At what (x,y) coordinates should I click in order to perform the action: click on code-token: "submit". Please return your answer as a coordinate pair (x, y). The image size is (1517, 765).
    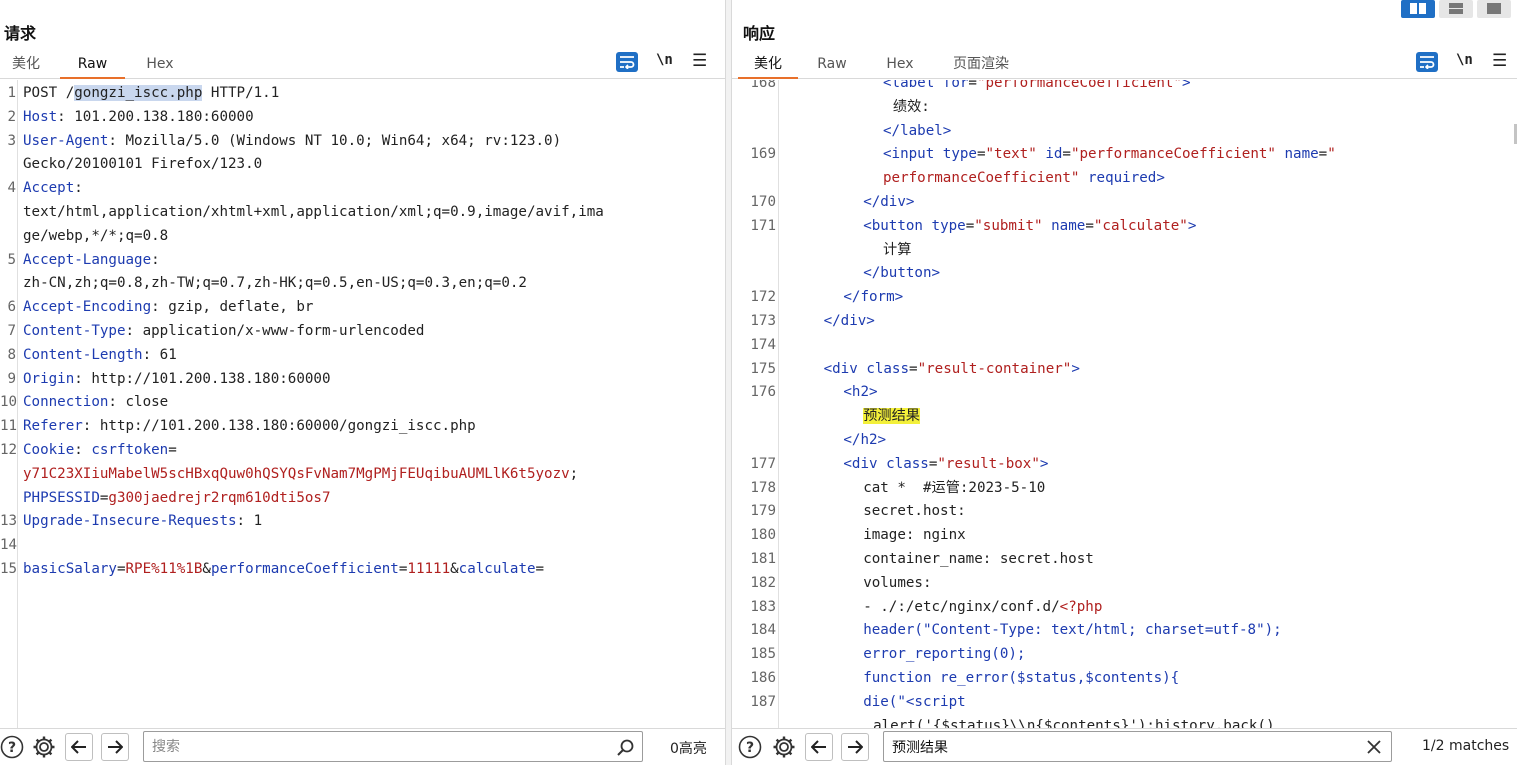
    Looking at the image, I should click on (1008, 225).